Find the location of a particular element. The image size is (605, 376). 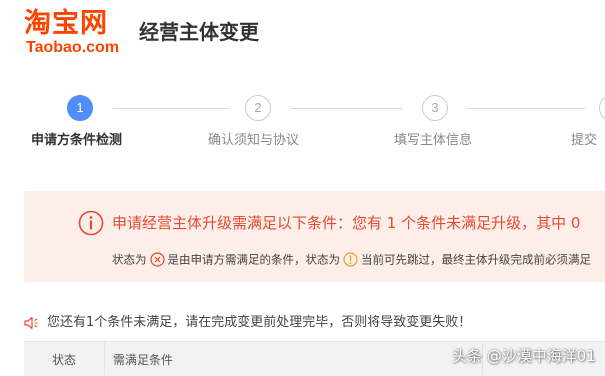

page-title: 经营主体变更 is located at coordinates (199, 32).